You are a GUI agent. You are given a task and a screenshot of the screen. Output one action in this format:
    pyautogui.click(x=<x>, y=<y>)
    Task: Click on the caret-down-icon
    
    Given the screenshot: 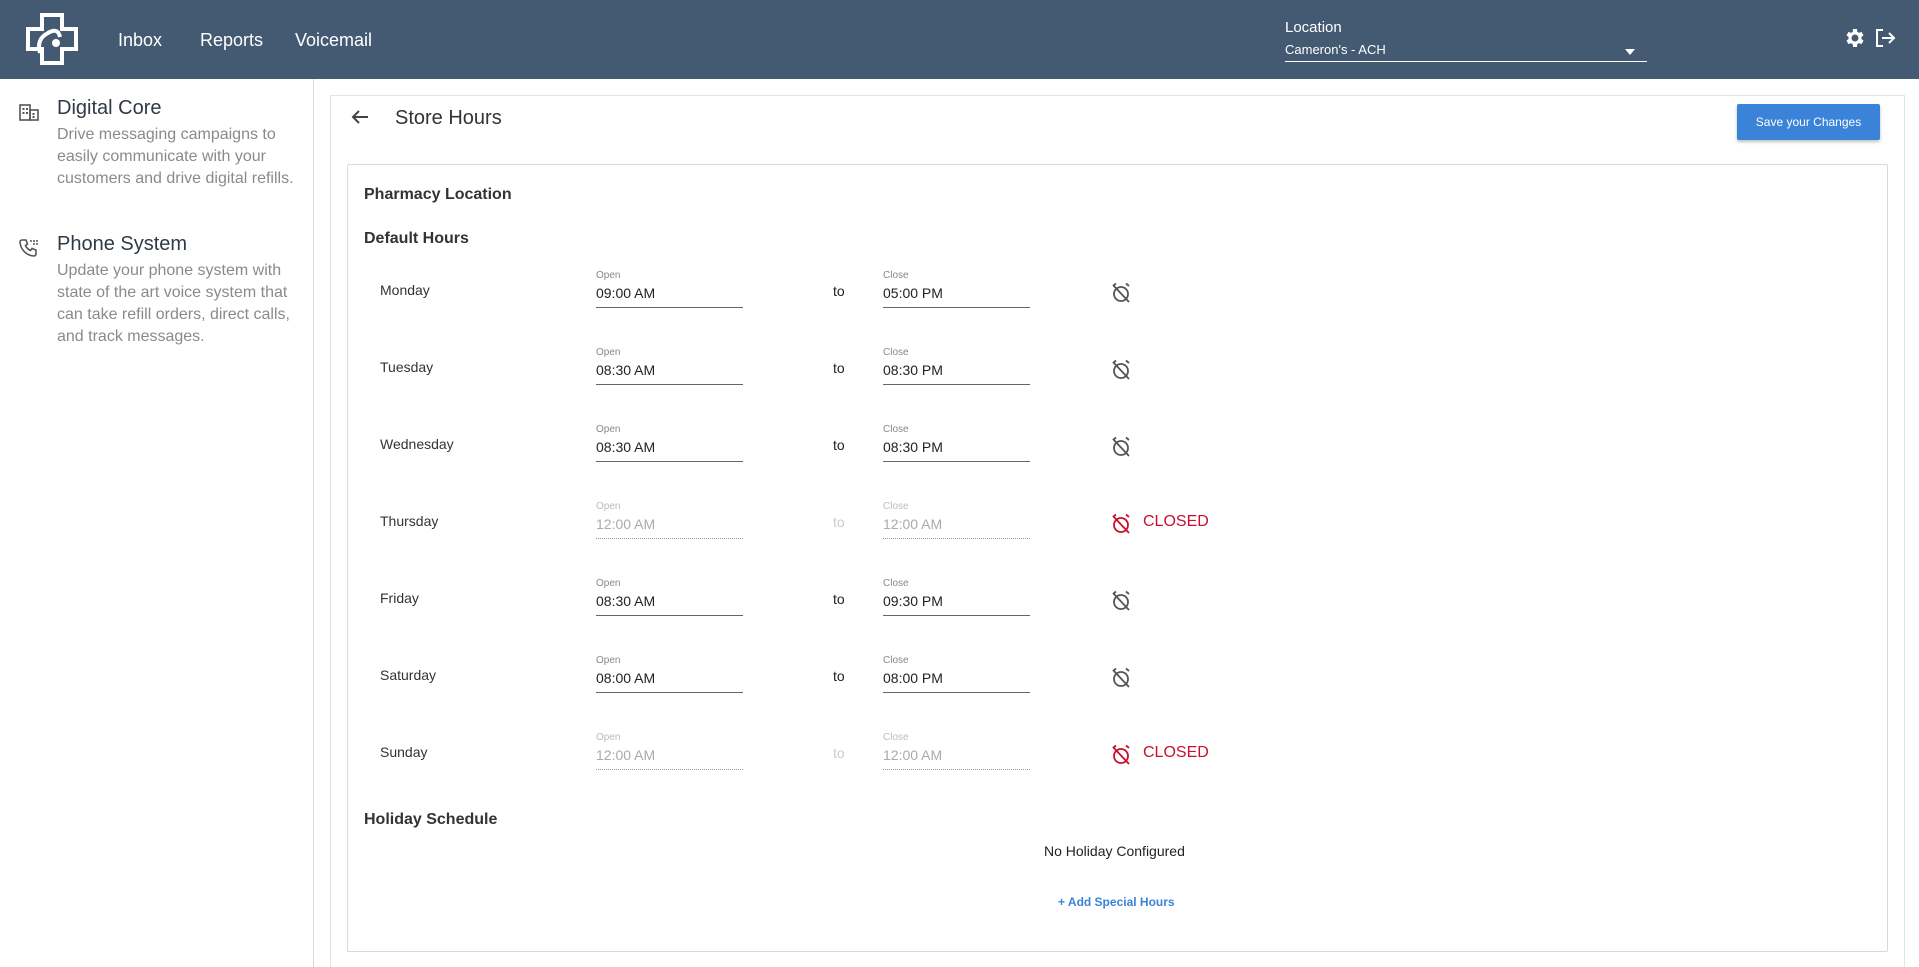 What is the action you would take?
    pyautogui.click(x=1630, y=52)
    